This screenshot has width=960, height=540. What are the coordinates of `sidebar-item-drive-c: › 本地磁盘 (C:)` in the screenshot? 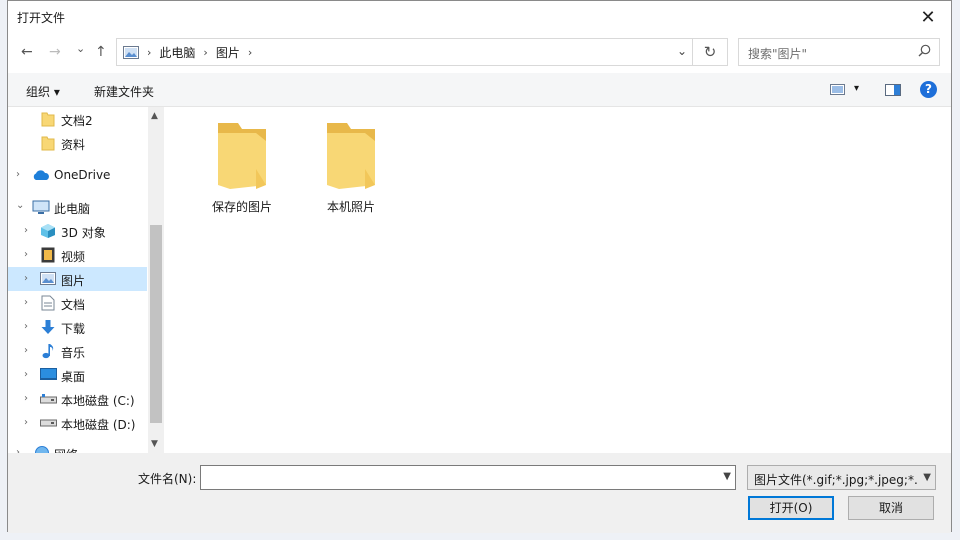 It's located at (77, 399).